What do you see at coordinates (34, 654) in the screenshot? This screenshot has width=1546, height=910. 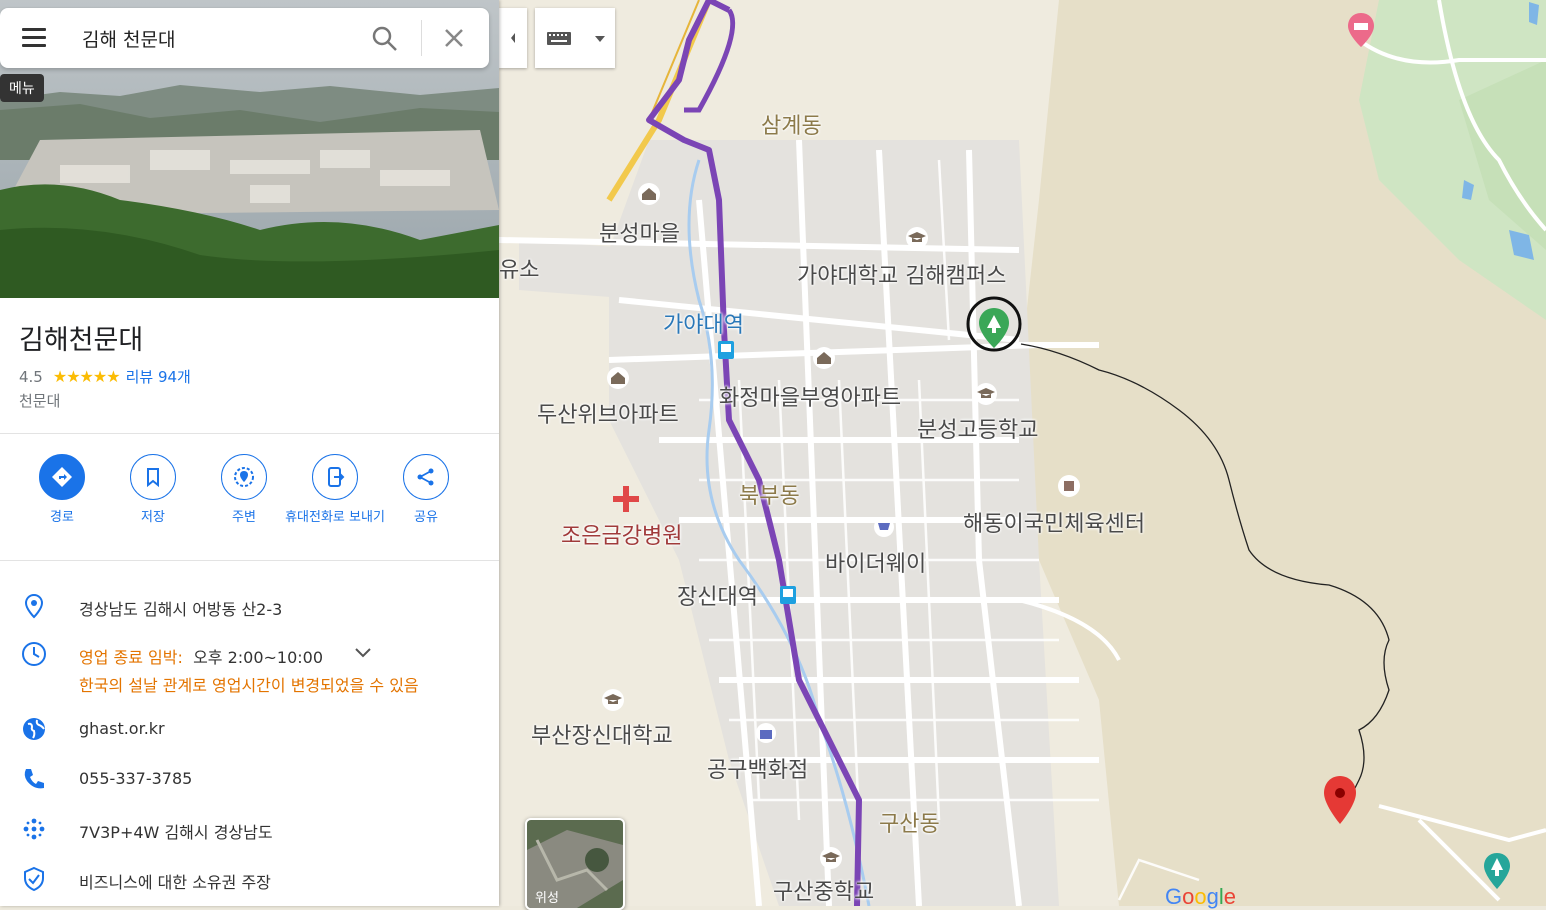 I see `clock-icon` at bounding box center [34, 654].